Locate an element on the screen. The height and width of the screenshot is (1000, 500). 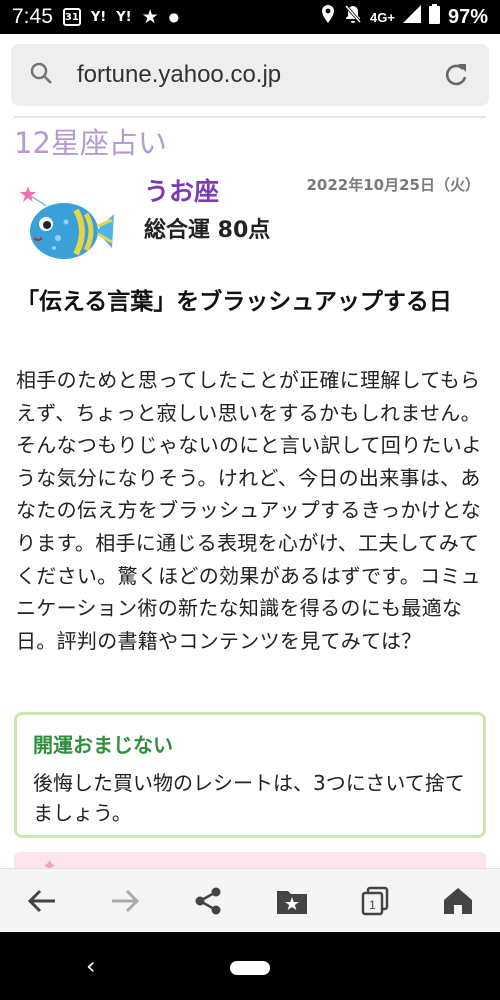
network-type: 4G+ is located at coordinates (382, 17).